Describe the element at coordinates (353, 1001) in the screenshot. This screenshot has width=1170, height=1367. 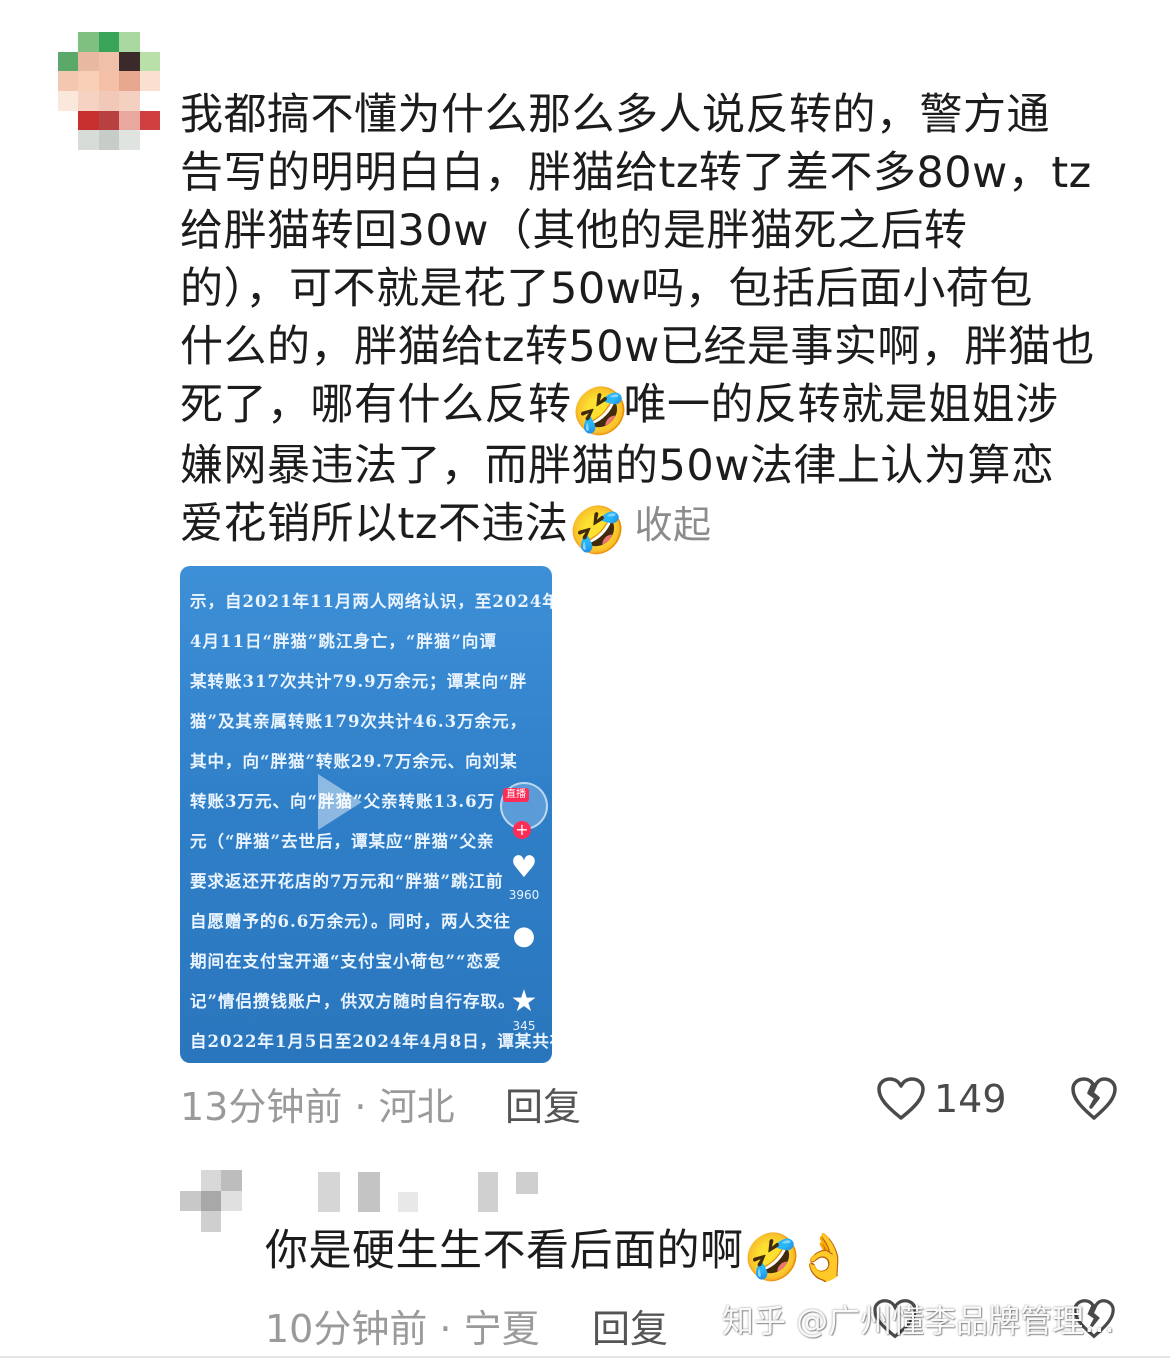
I see `thumbnail-text-line: 记”情侣攒钱账户，供双方随时自行存取。` at that location.